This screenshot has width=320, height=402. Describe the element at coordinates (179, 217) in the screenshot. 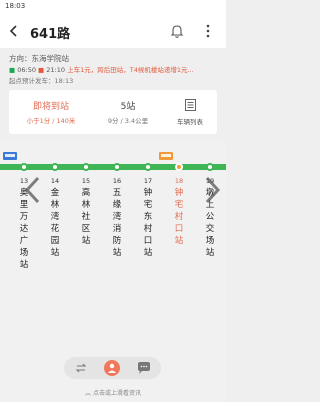

I see `stop-name: 钟宅村口站` at that location.